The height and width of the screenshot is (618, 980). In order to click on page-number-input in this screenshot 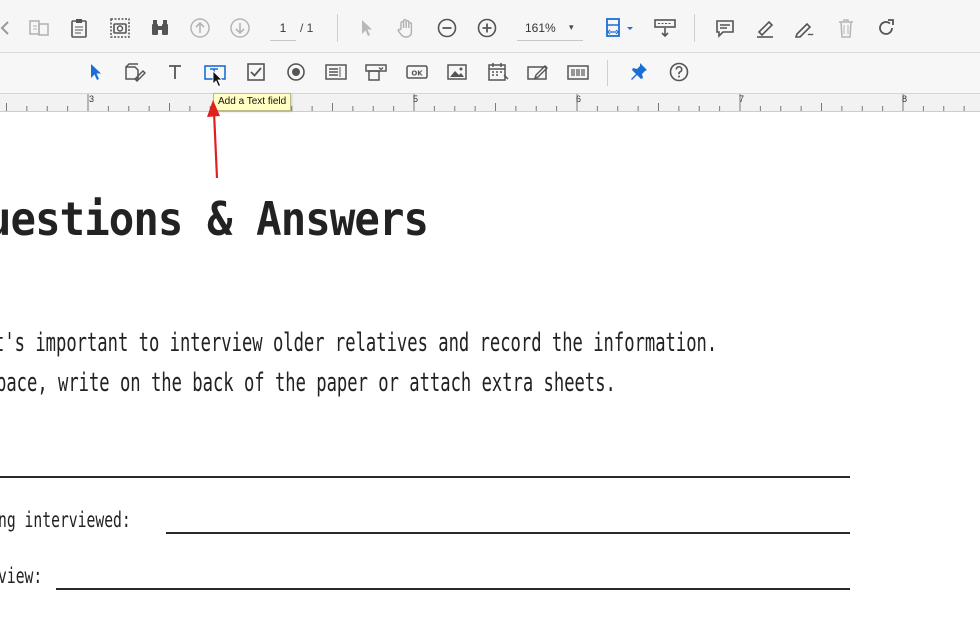, I will do `click(283, 28)`.